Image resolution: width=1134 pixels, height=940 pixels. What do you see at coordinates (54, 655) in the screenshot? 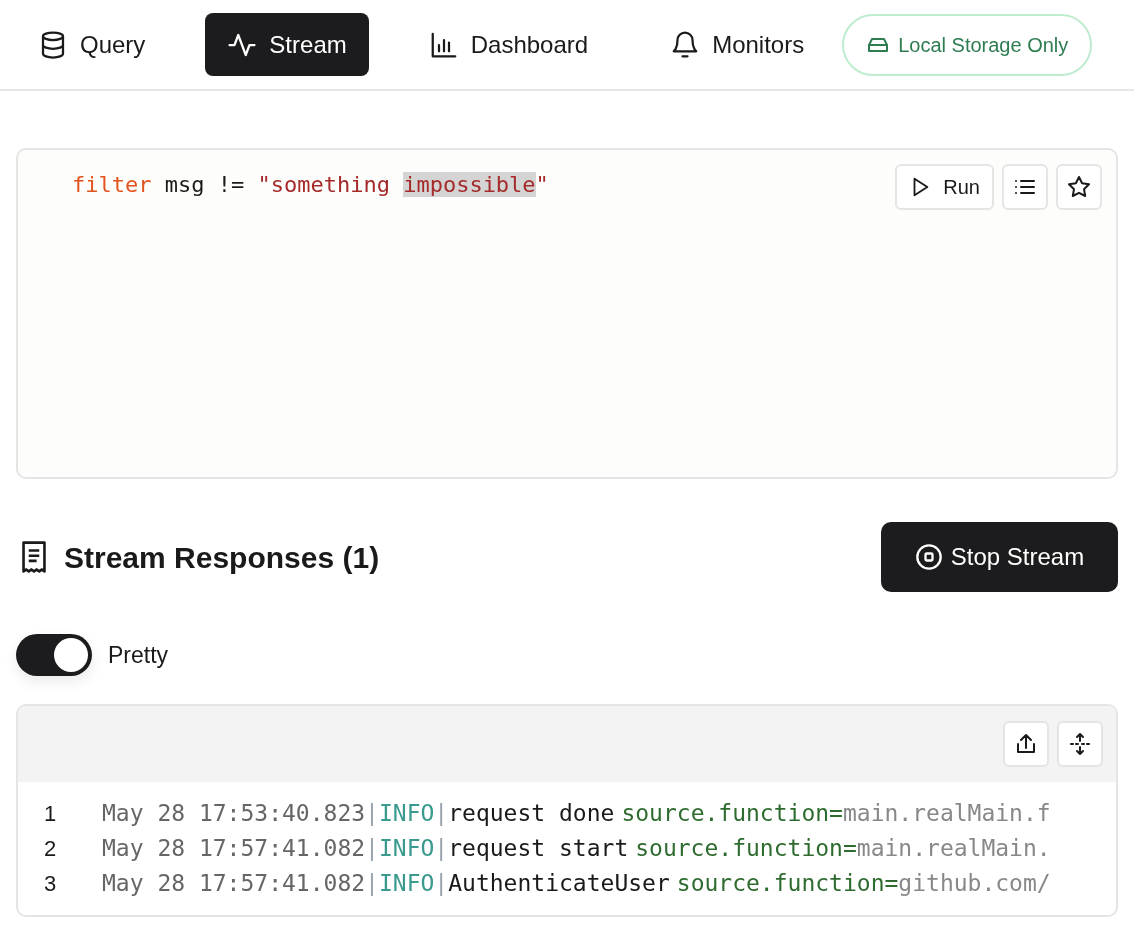
I see `pretty-toggle` at bounding box center [54, 655].